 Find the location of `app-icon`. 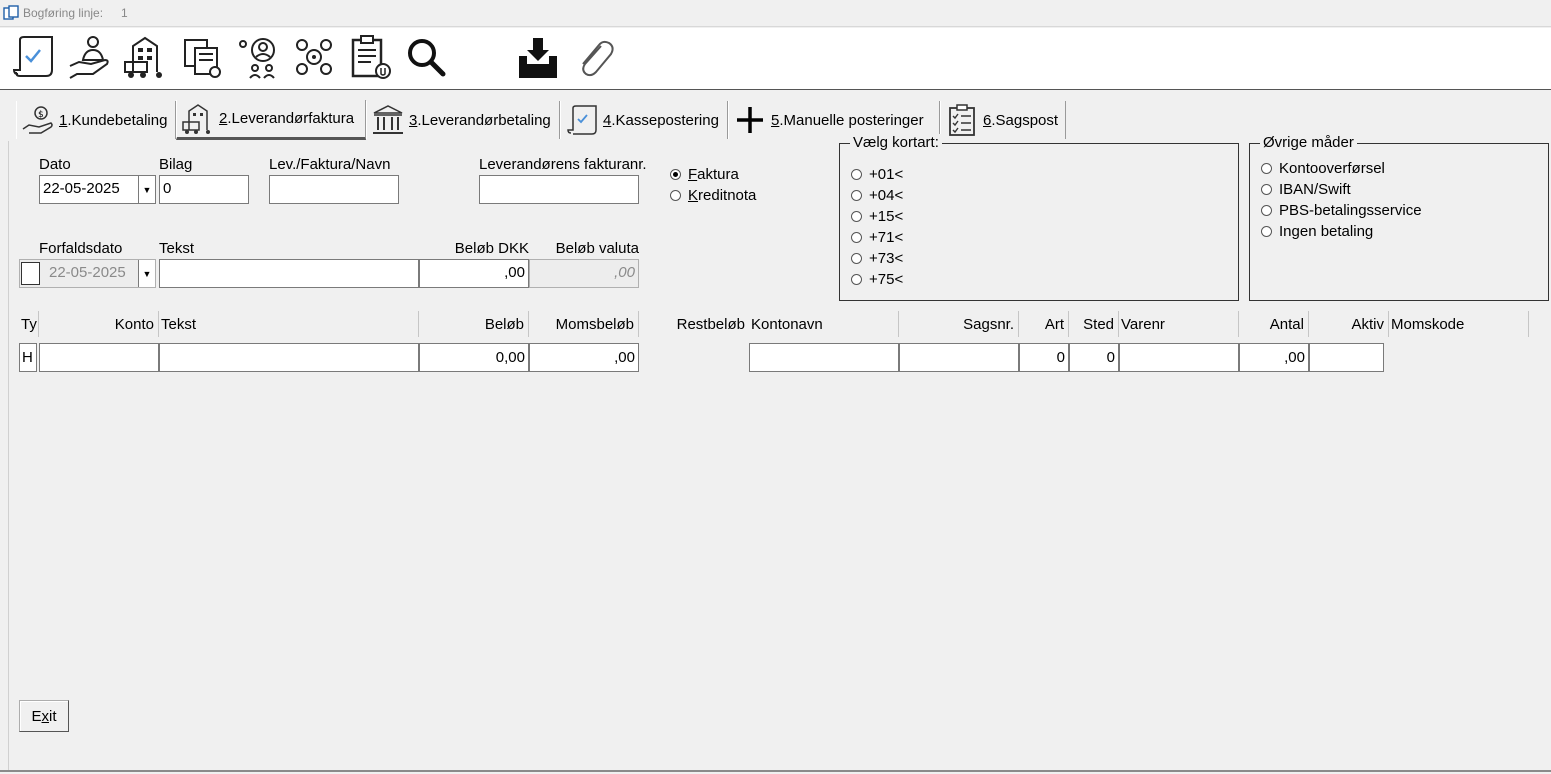

app-icon is located at coordinates (11, 12).